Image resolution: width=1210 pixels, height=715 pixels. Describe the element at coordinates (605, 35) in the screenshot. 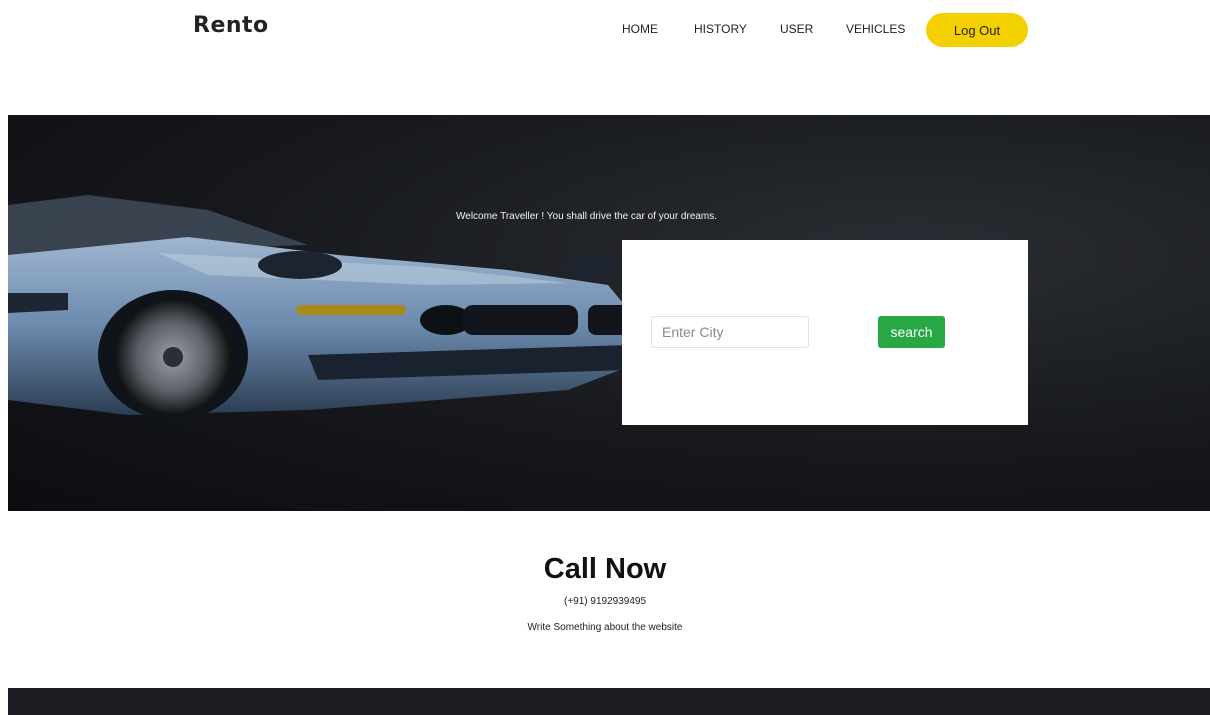

I see `site-header: Rento HOME HISTORY USER VEHICLES Log Out` at that location.